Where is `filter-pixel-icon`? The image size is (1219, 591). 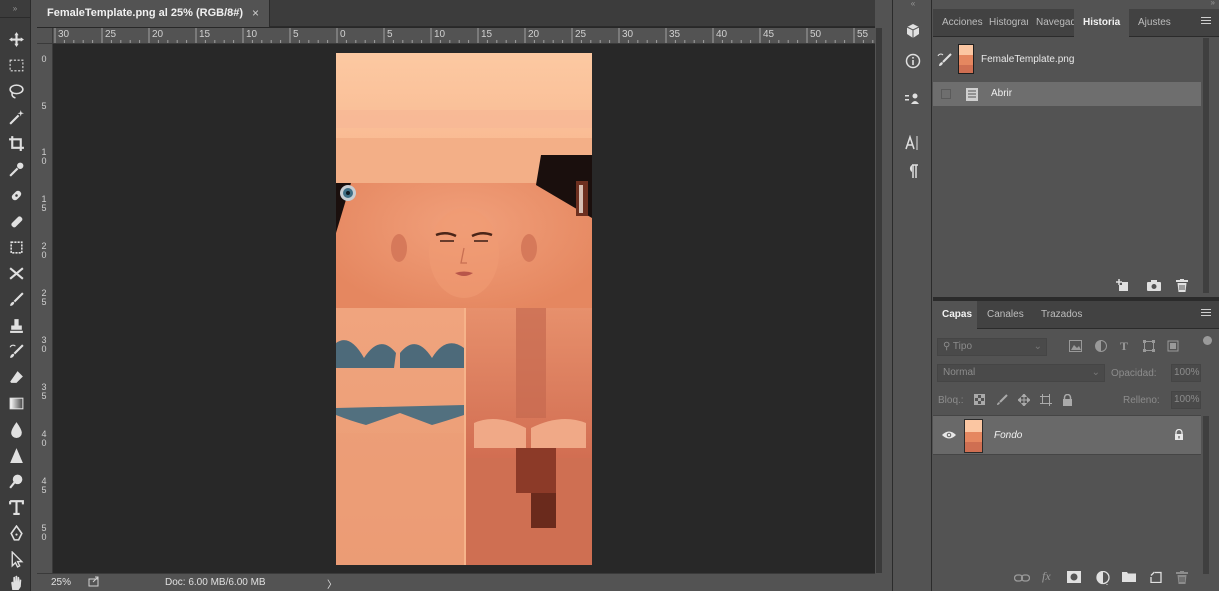 filter-pixel-icon is located at coordinates (1075, 347).